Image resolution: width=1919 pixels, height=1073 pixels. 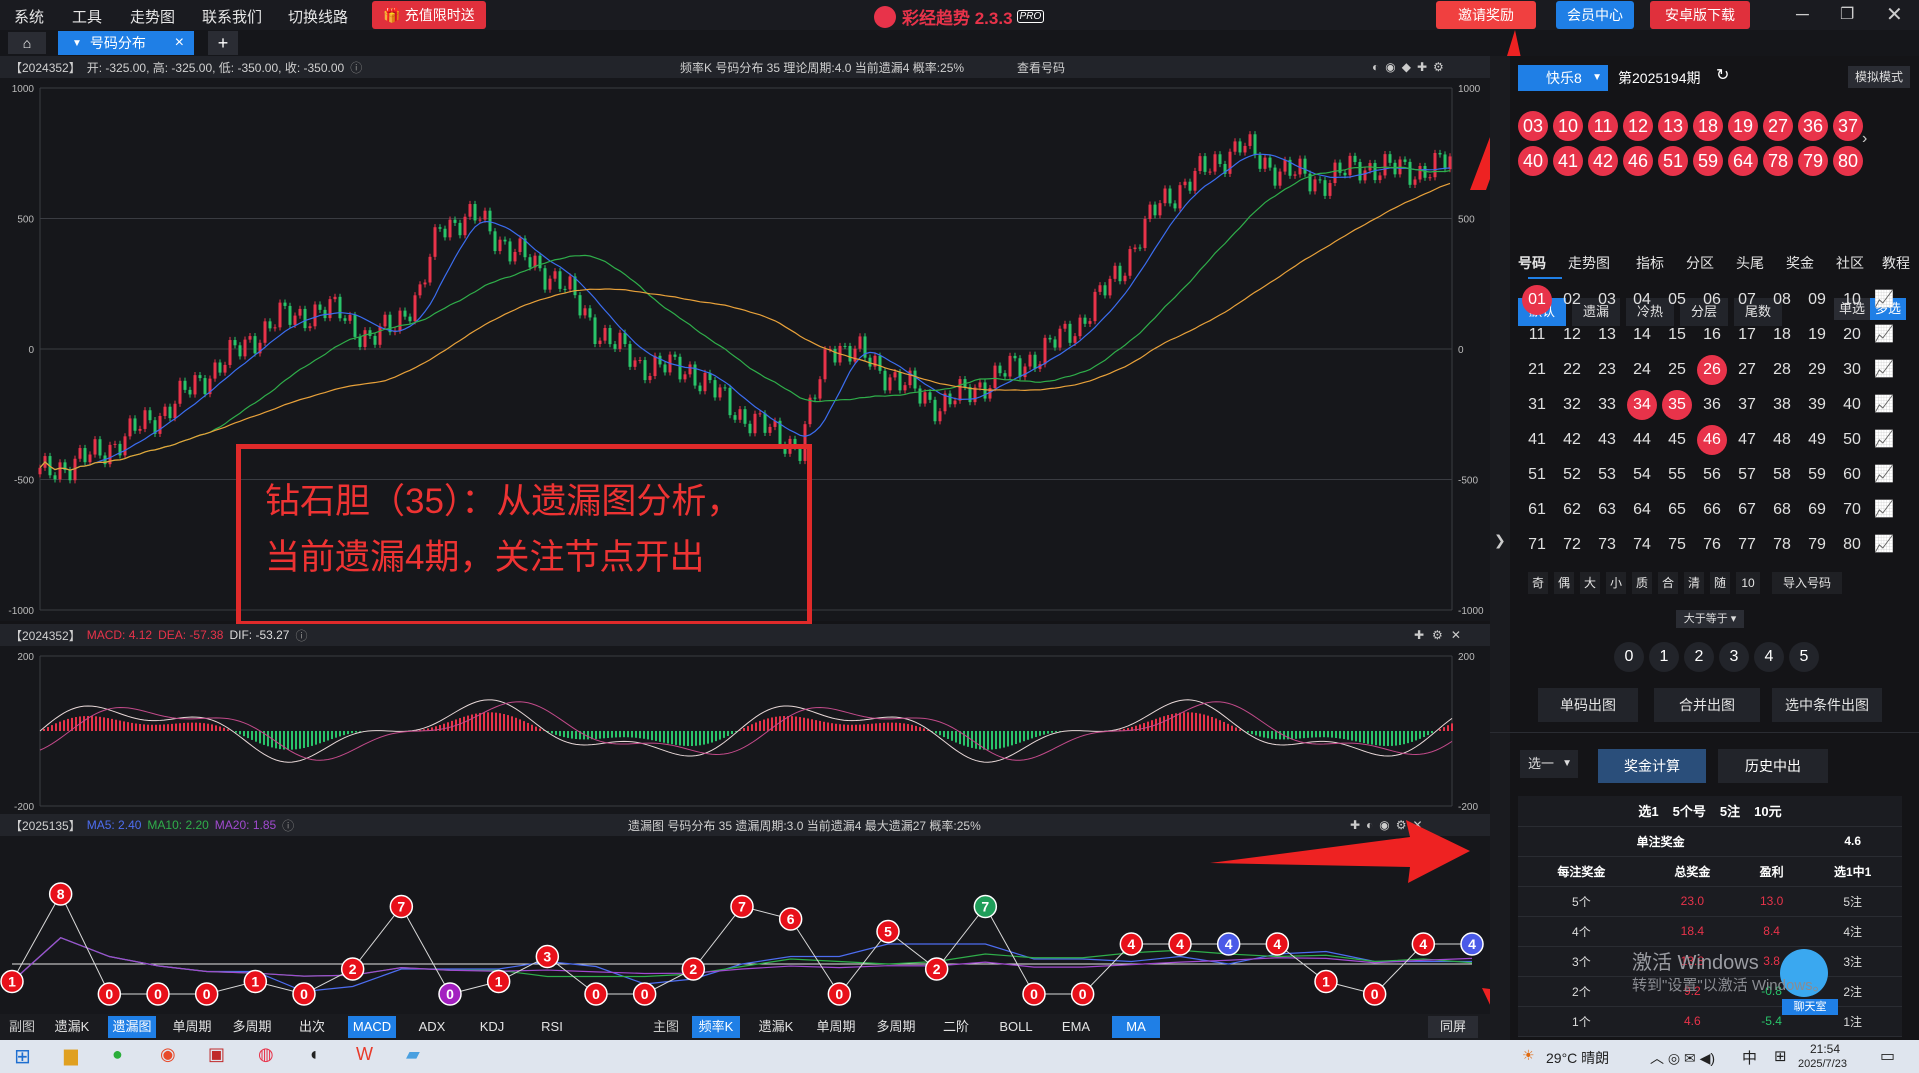 I want to click on nav-tab: 指标, so click(x=1650, y=263).